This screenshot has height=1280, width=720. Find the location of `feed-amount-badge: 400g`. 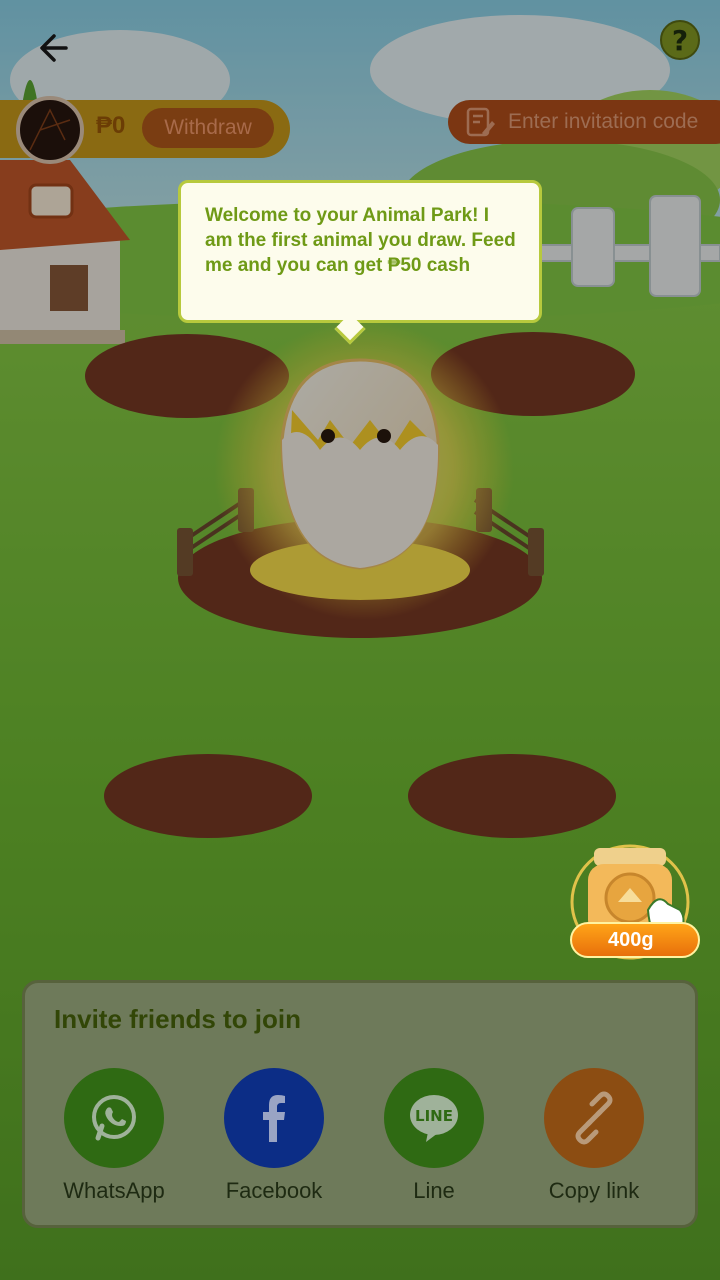

feed-amount-badge: 400g is located at coordinates (635, 940).